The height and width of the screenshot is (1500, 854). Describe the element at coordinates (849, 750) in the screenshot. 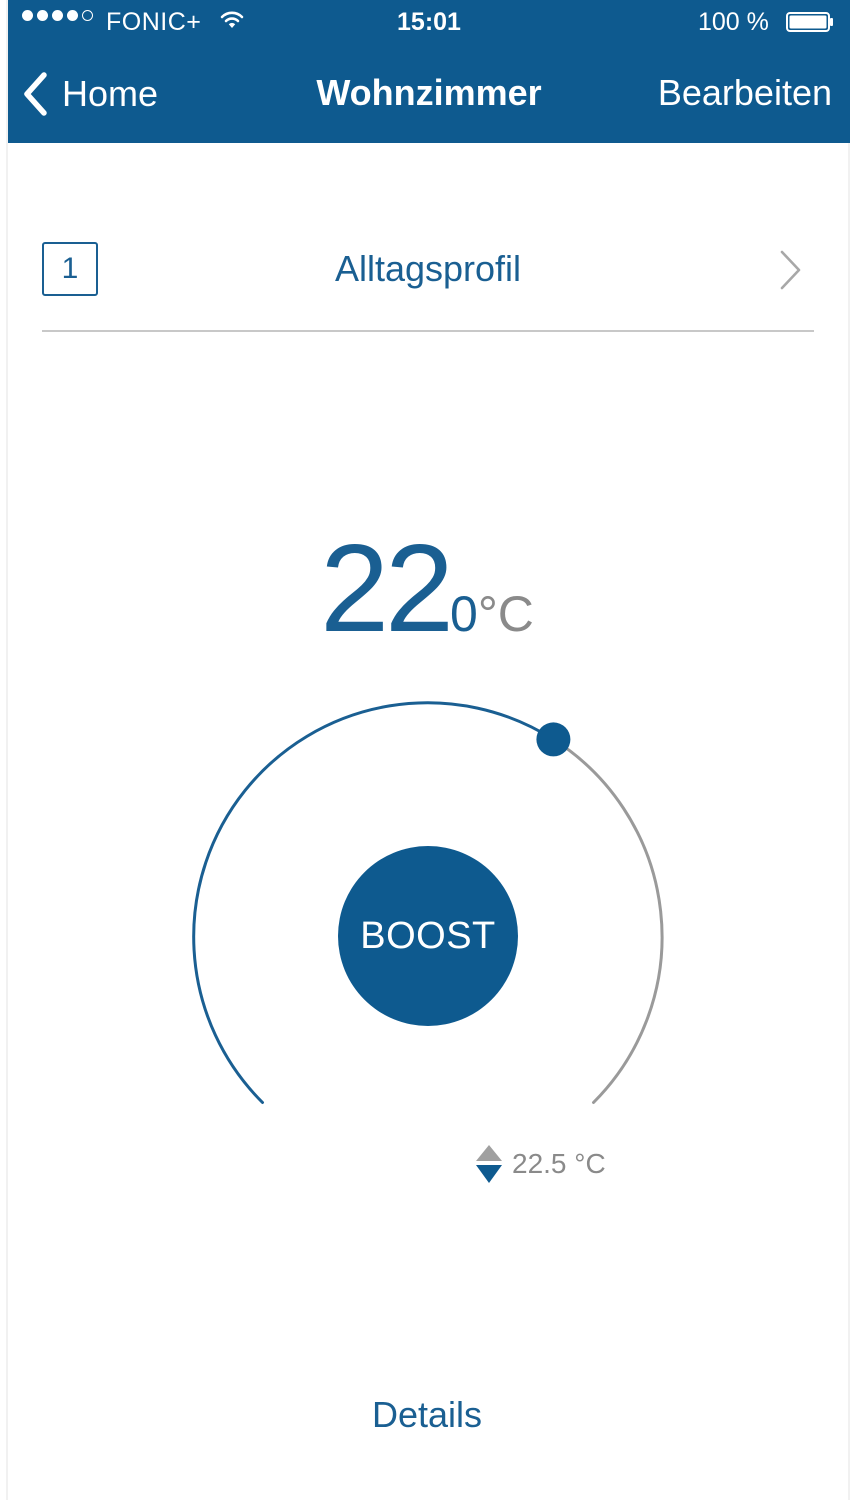

I see `frame-edge-right` at that location.